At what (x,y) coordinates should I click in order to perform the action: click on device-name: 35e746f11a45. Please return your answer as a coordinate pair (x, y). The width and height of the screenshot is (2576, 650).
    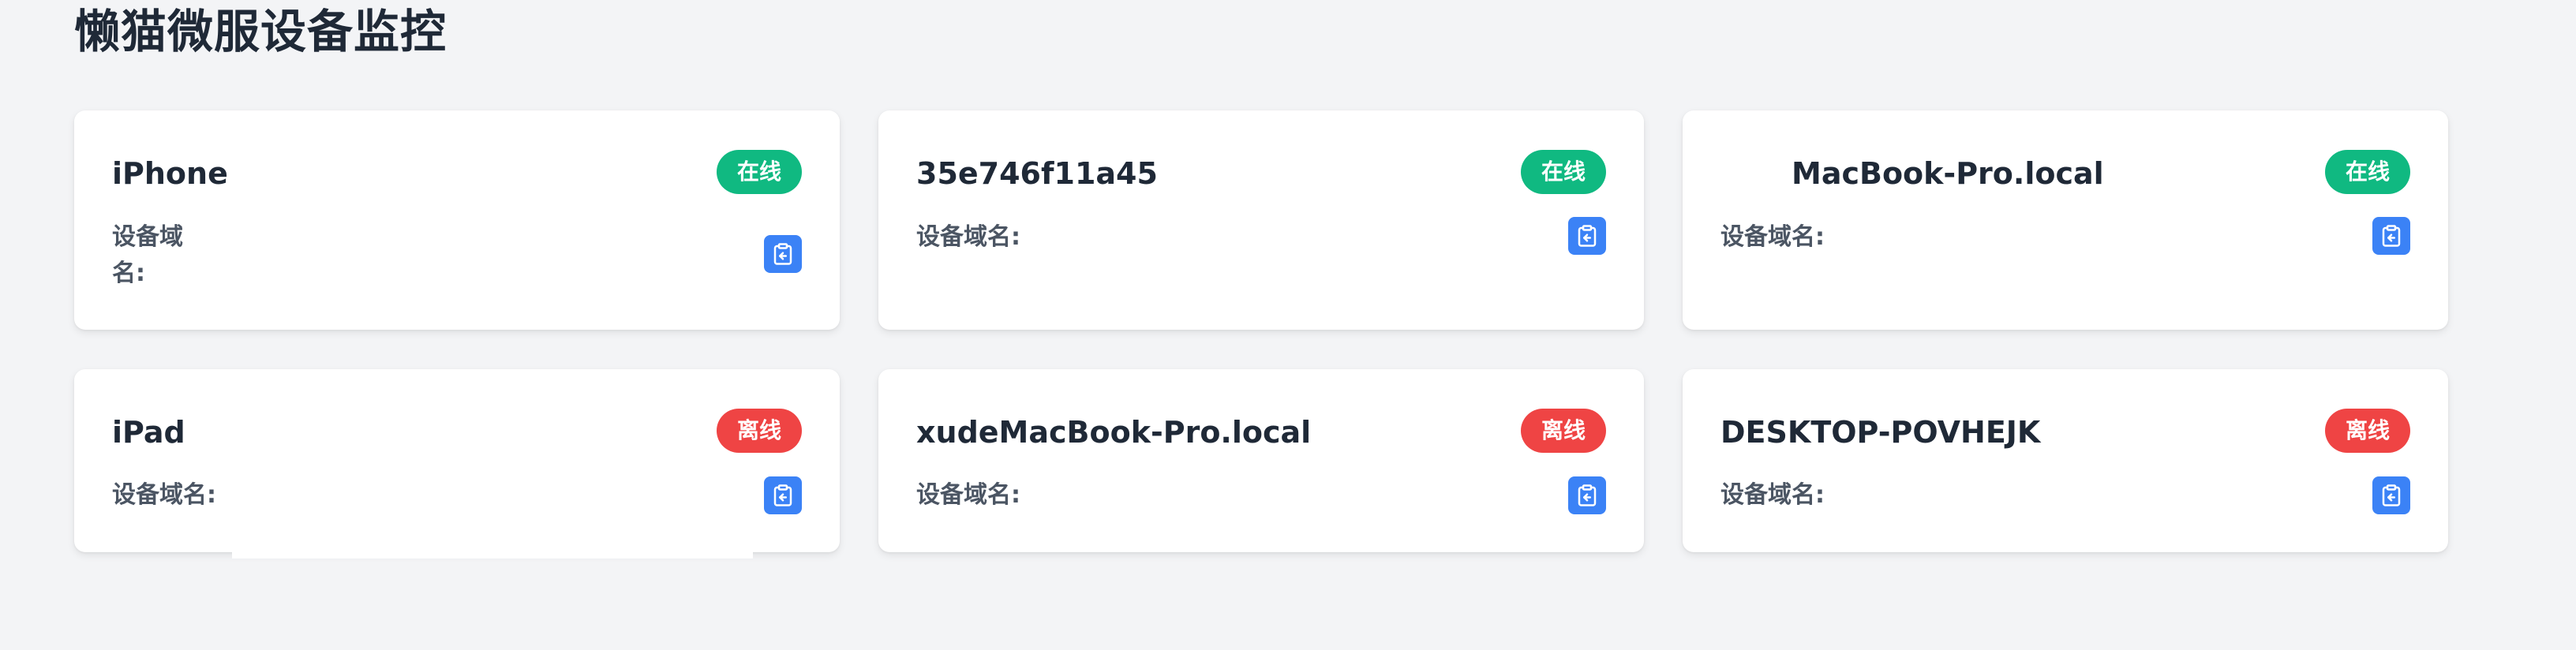
    Looking at the image, I should click on (1037, 173).